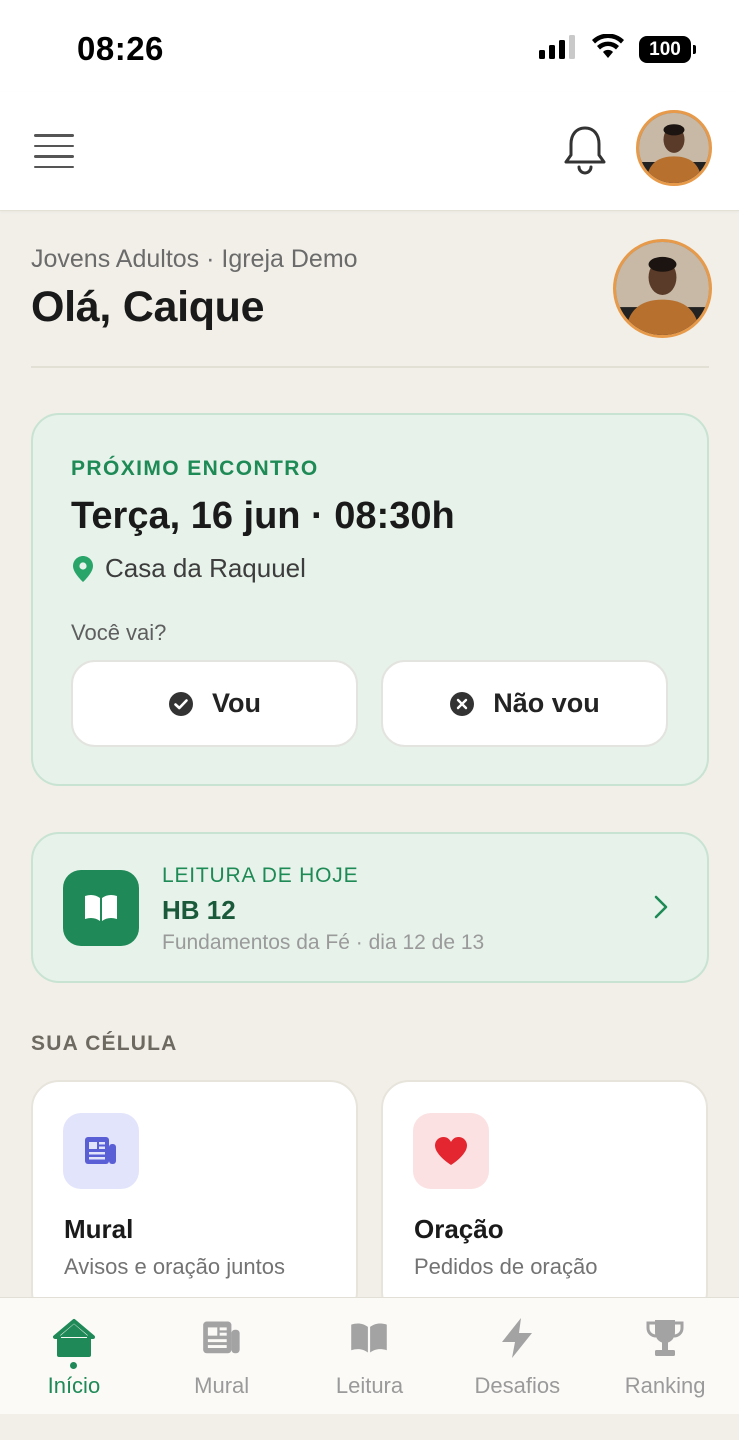 This screenshot has height=1440, width=739. I want to click on nav-item-mural: Mural, so click(222, 1356).